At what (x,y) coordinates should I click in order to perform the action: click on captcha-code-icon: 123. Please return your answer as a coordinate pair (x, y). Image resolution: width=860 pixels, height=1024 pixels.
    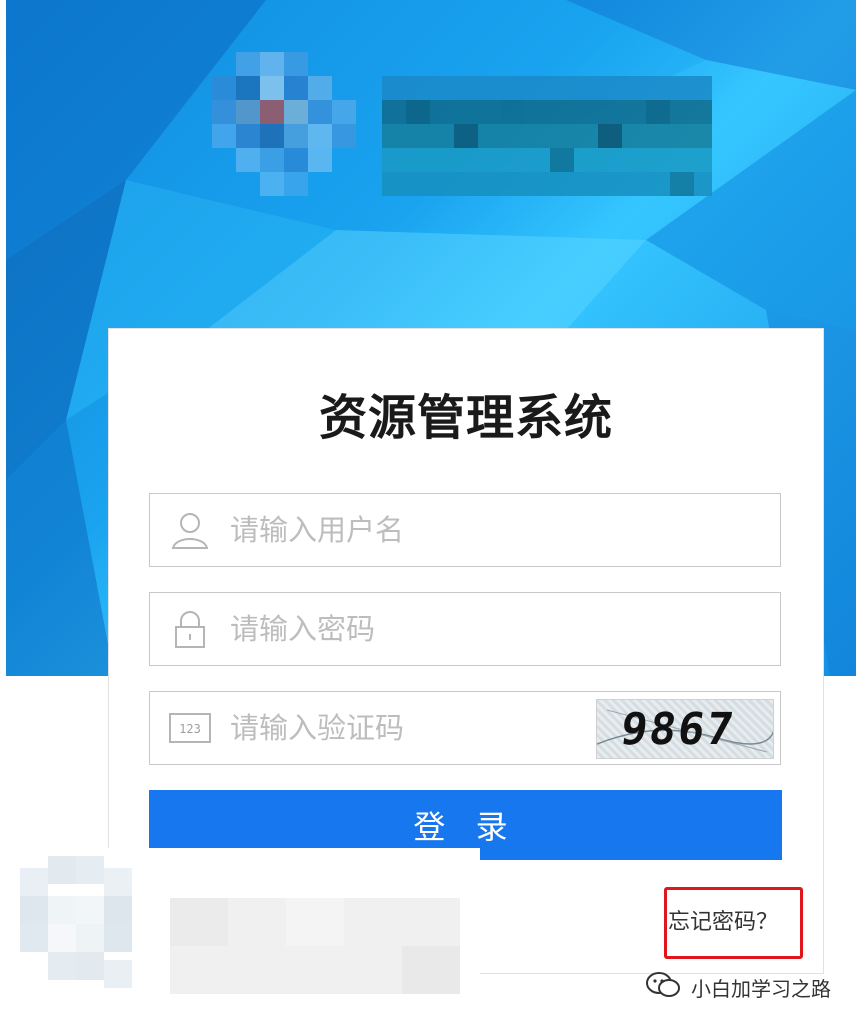
    Looking at the image, I should click on (190, 728).